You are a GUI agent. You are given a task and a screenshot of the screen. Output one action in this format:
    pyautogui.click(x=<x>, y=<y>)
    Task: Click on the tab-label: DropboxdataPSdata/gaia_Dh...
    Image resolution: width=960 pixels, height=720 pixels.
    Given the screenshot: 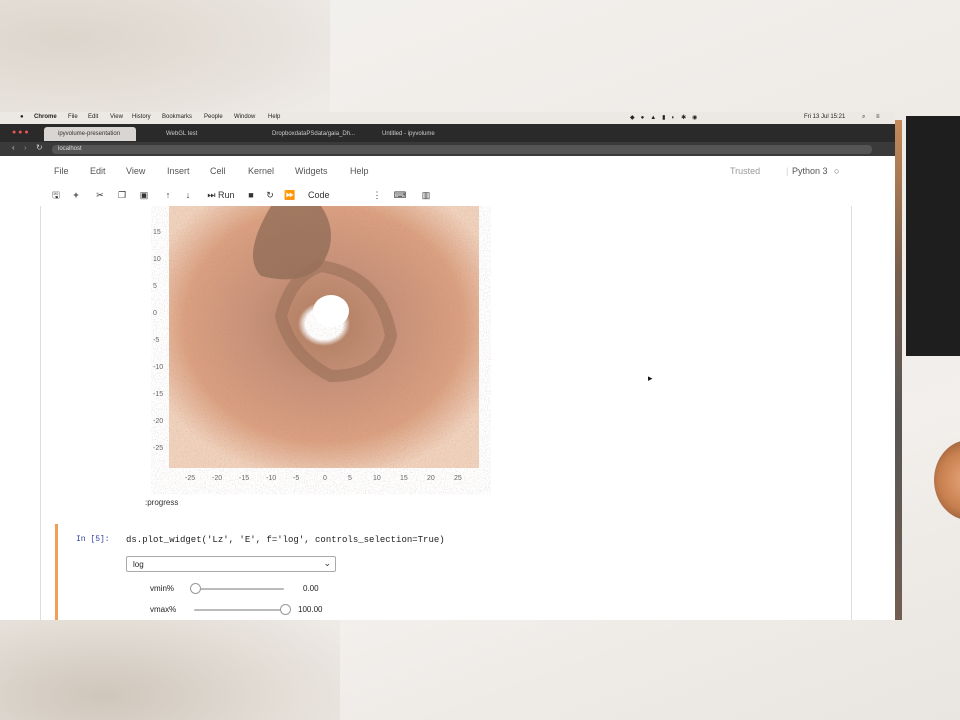 What is the action you would take?
    pyautogui.click(x=314, y=134)
    